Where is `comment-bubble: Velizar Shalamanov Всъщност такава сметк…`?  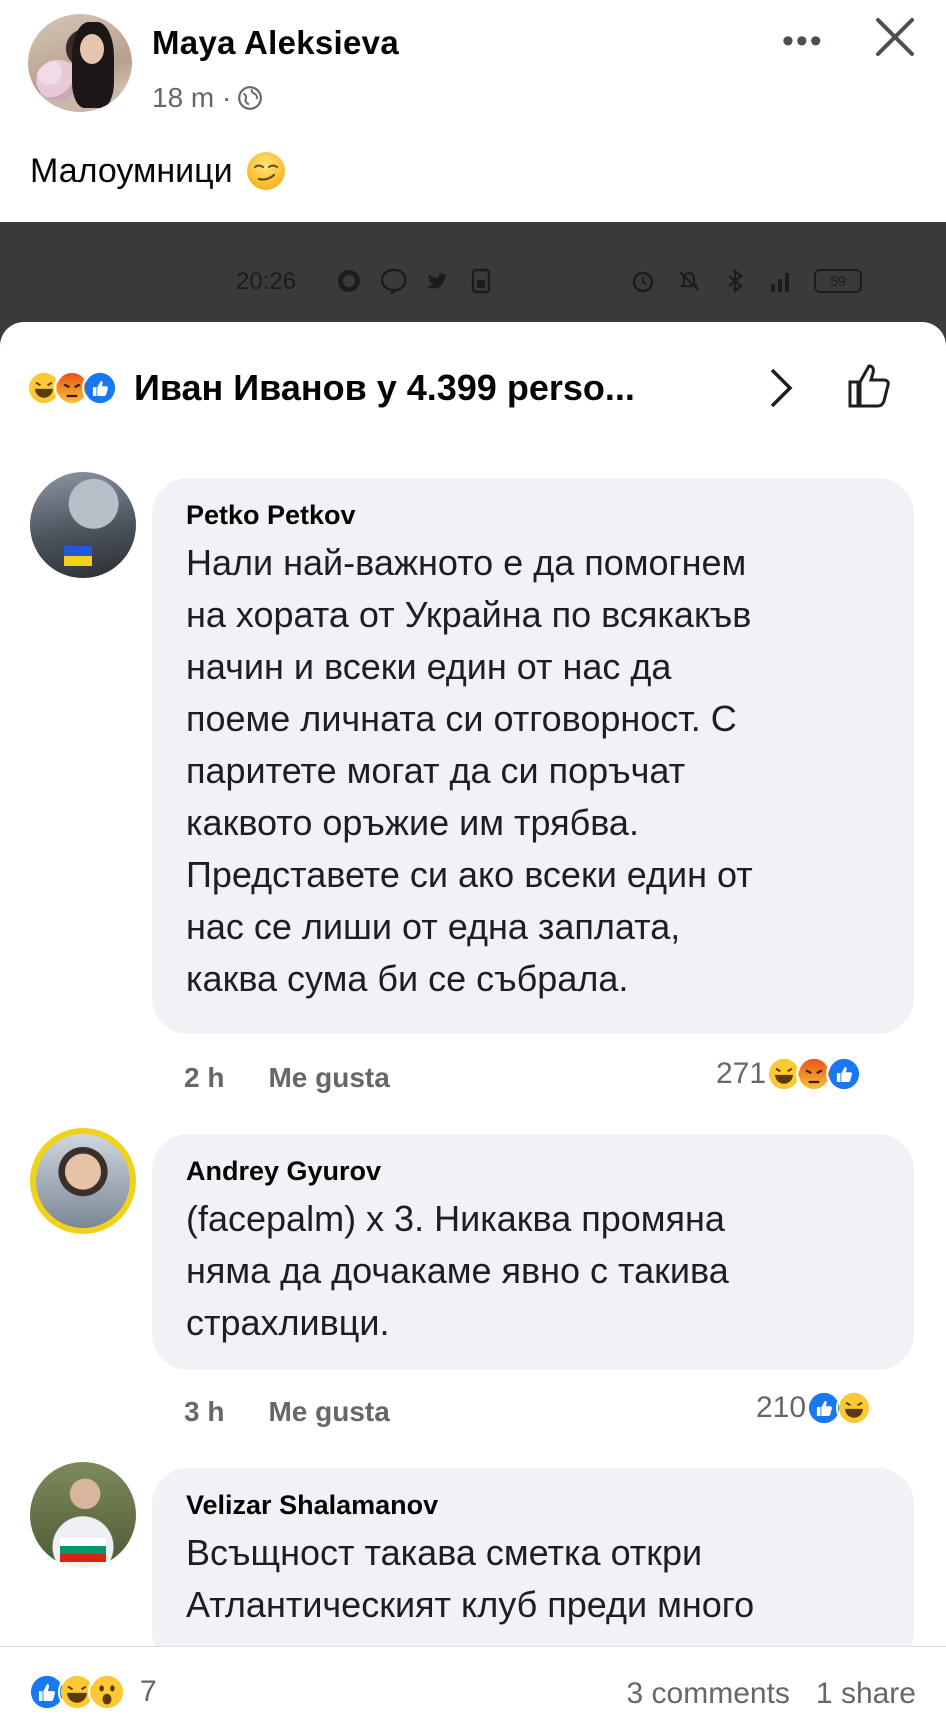
comment-bubble: Velizar Shalamanov Всъщност такава сметк… is located at coordinates (533, 1557).